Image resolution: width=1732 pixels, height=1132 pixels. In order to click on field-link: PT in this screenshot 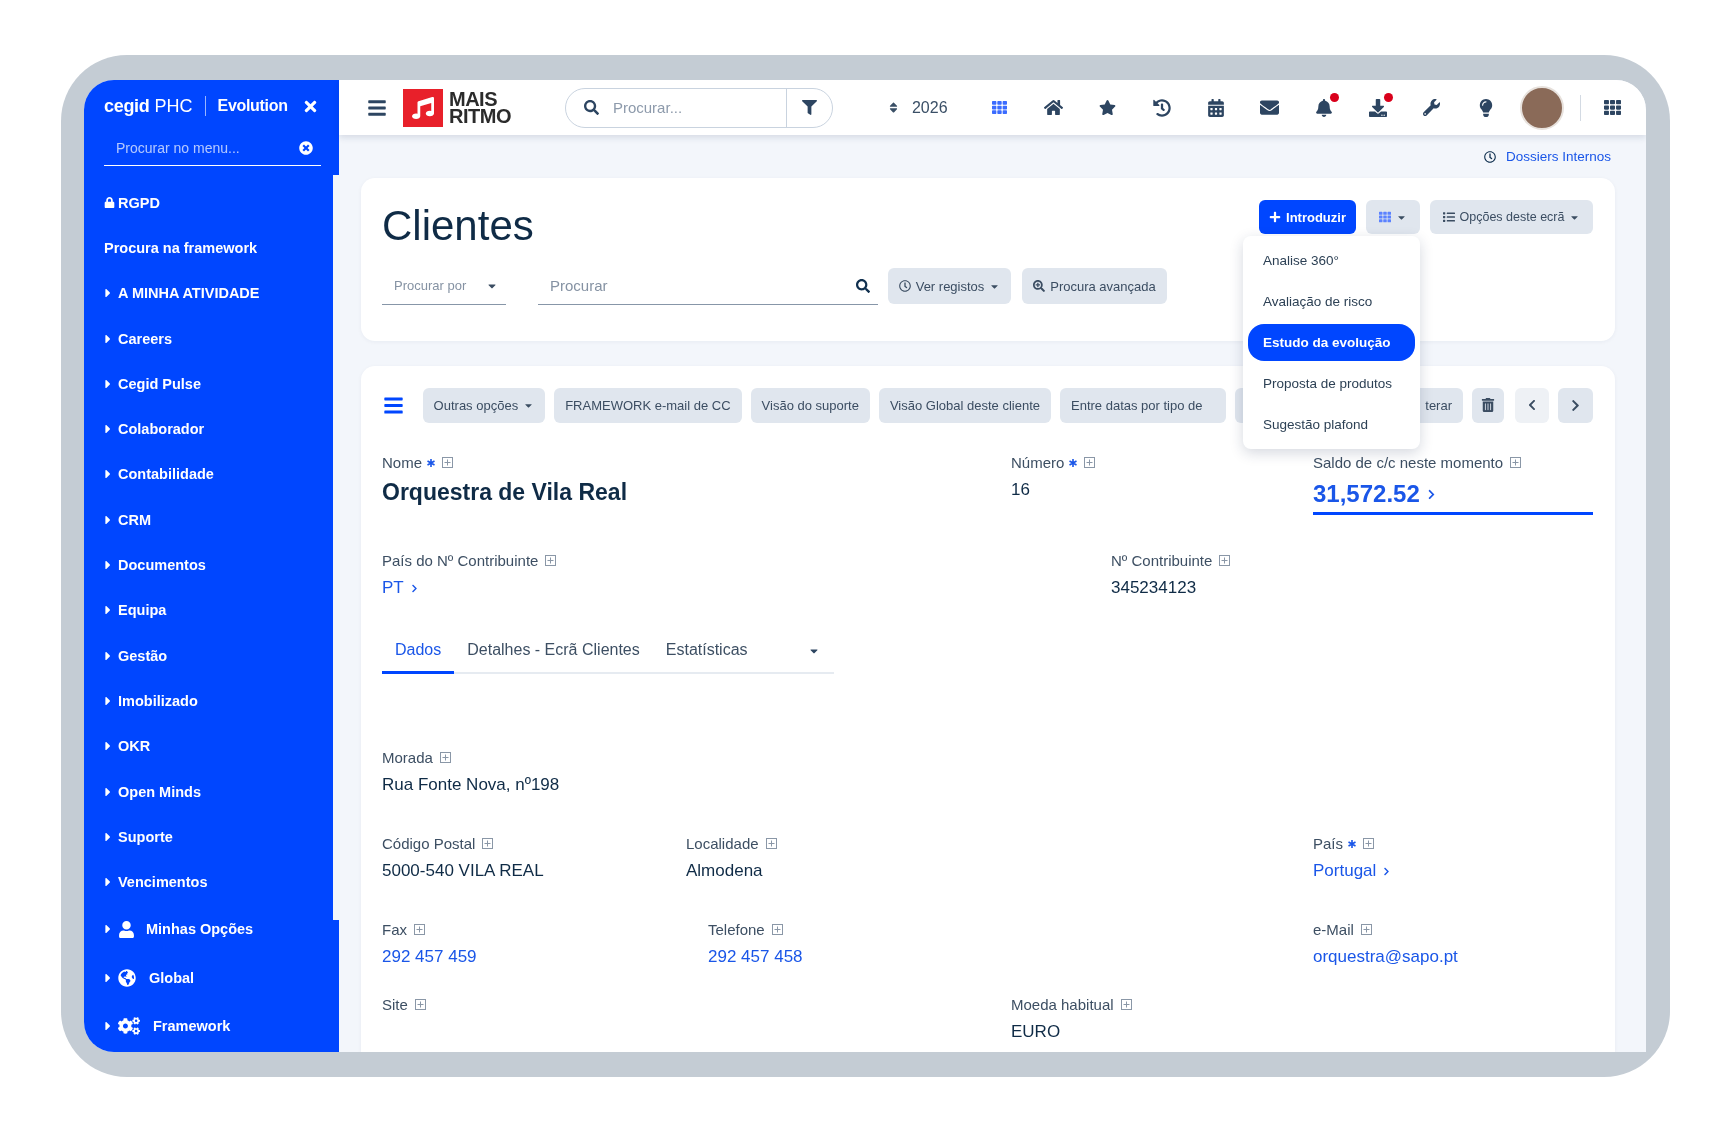, I will do `click(400, 588)`.